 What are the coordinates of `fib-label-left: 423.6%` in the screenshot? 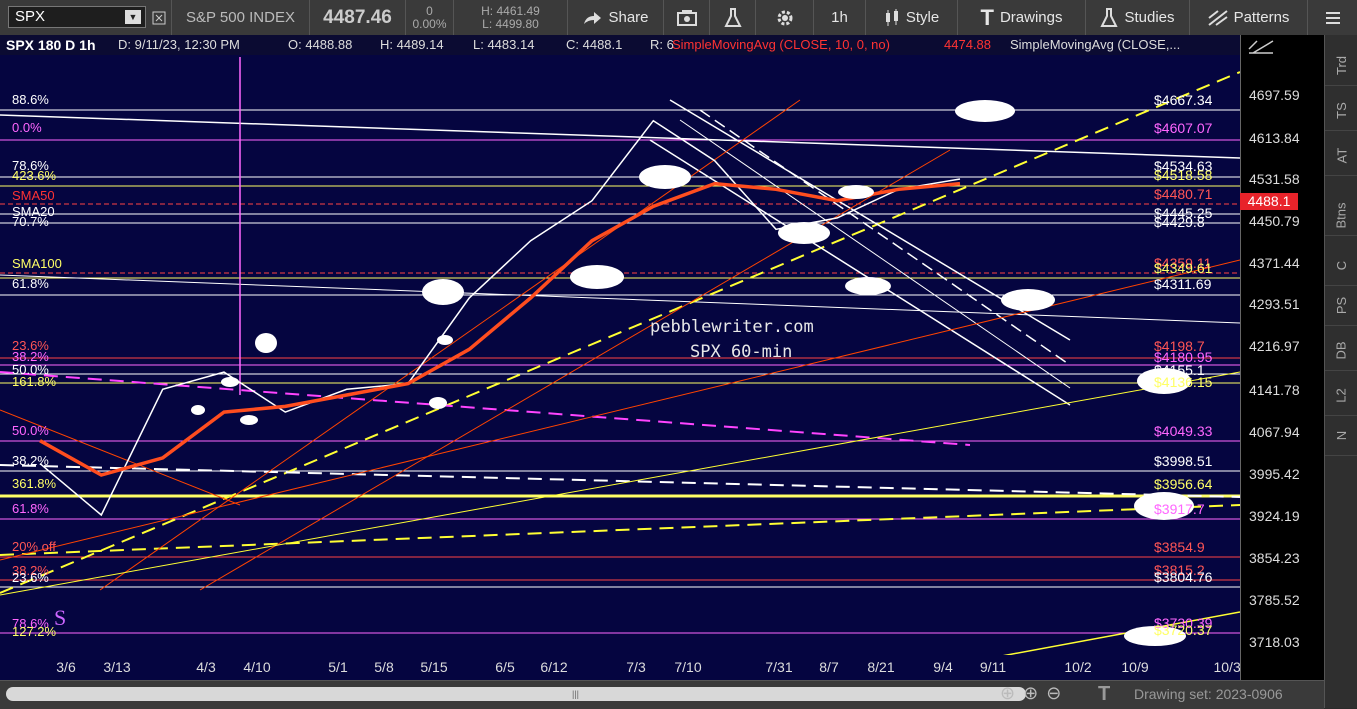 It's located at (34, 175).